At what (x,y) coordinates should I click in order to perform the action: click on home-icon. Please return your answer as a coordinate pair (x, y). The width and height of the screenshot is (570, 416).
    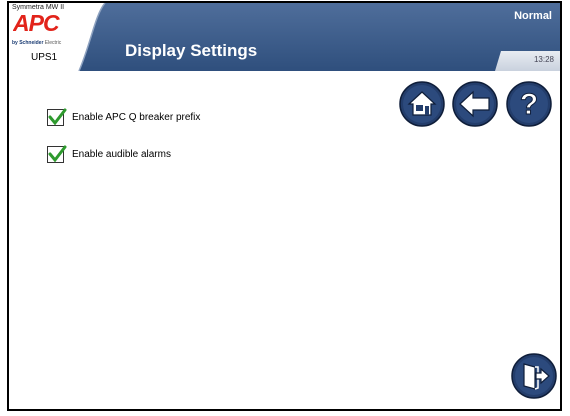
    Looking at the image, I should click on (422, 104).